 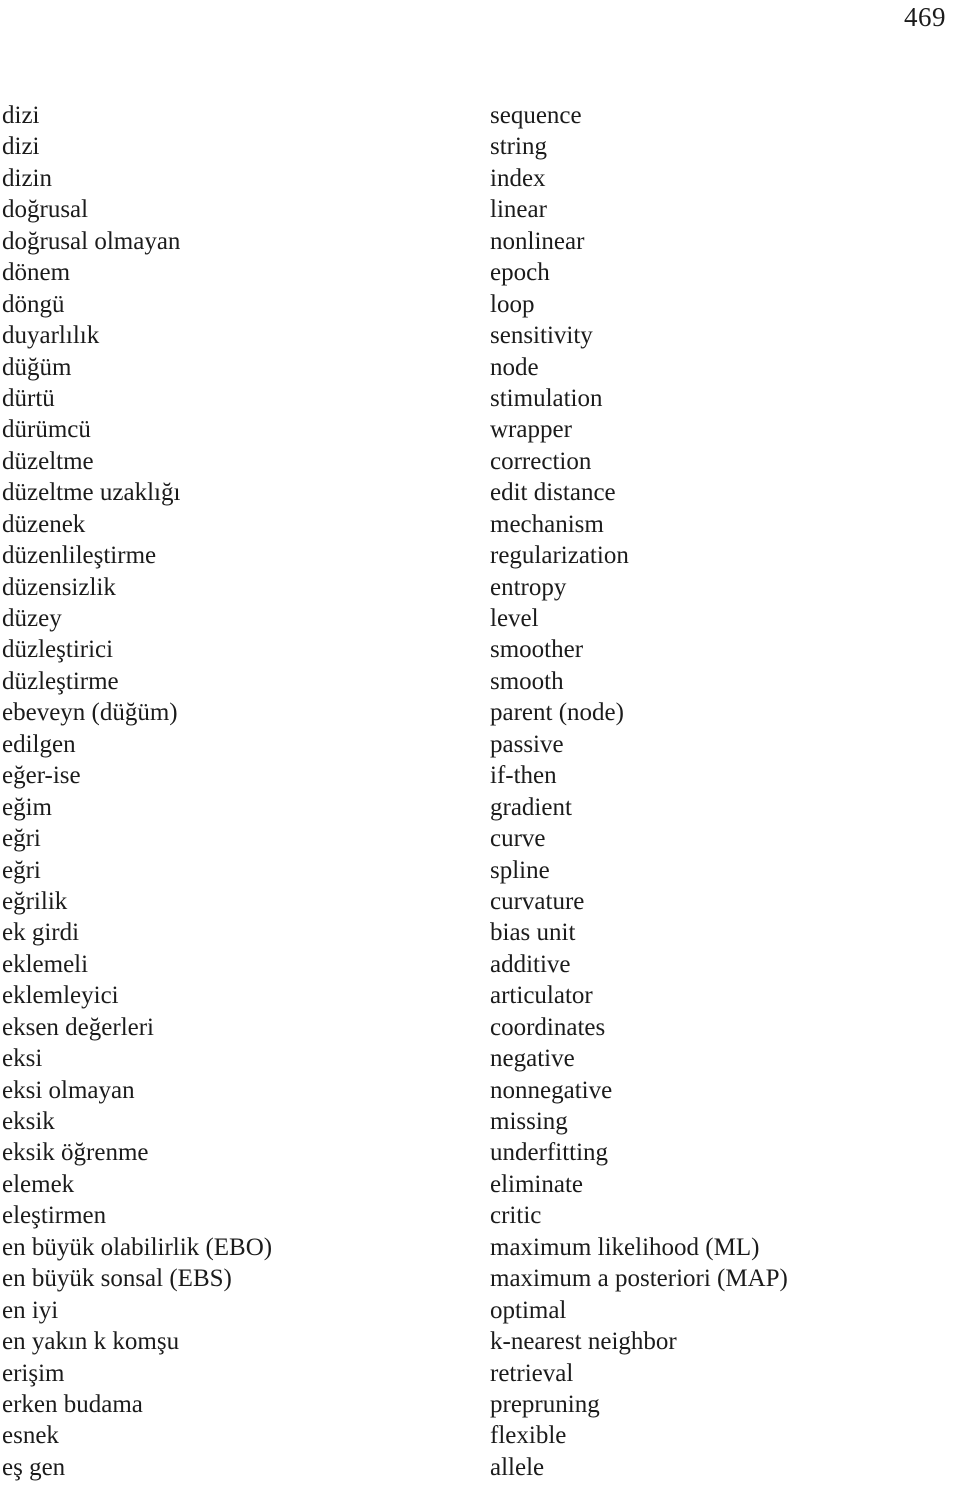 What do you see at coordinates (480, 241) in the screenshot?
I see `glossary-entry: doğrusal olmayan nonlinear` at bounding box center [480, 241].